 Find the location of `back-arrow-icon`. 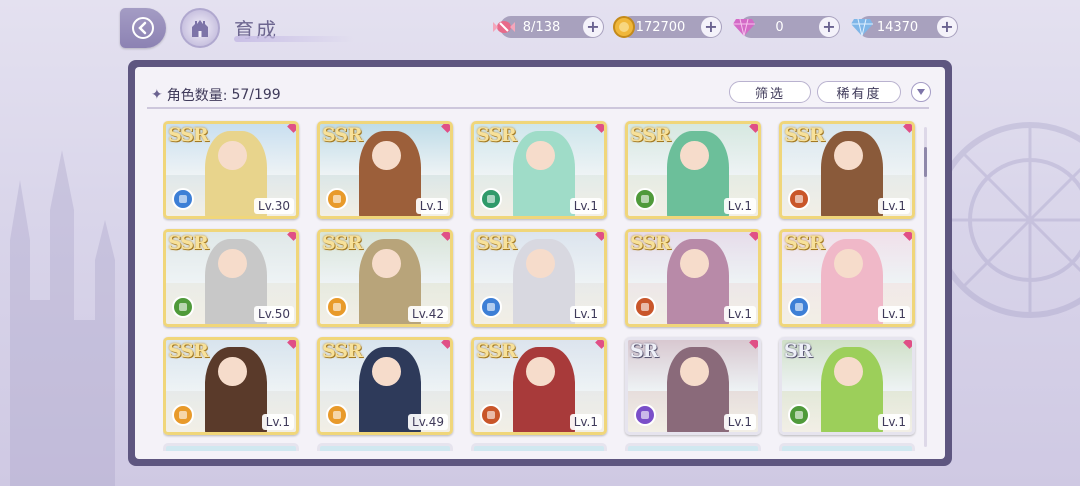

back-arrow-icon is located at coordinates (143, 28).